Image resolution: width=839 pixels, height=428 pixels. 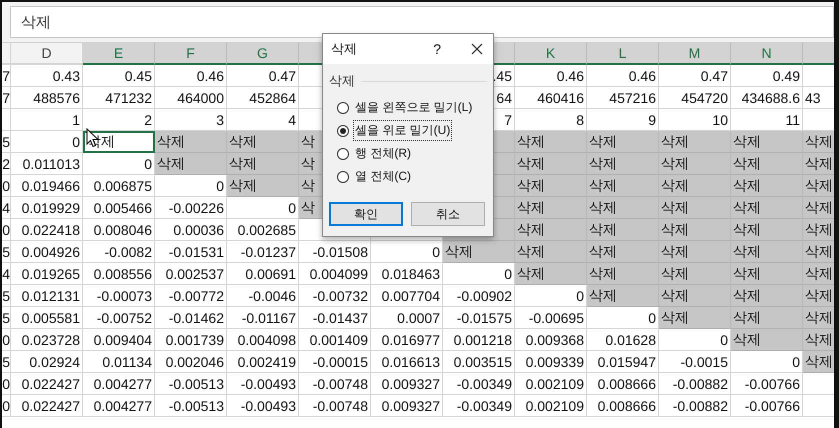 What do you see at coordinates (407, 296) in the screenshot?
I see `table-cell: 0.007704` at bounding box center [407, 296].